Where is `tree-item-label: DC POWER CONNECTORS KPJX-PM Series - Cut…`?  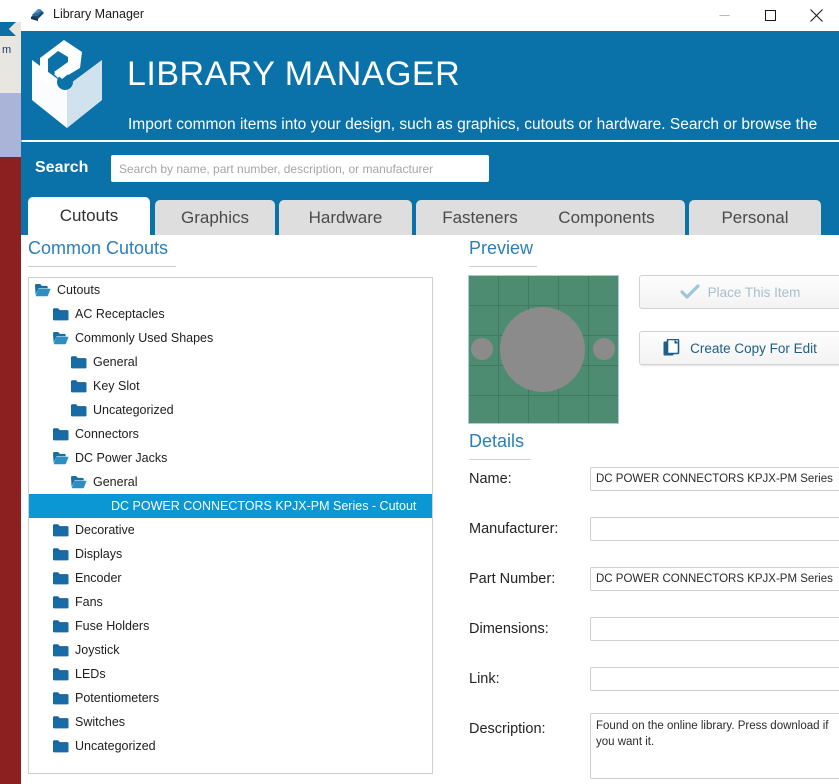 tree-item-label: DC POWER CONNECTORS KPJX-PM Series - Cut… is located at coordinates (264, 506).